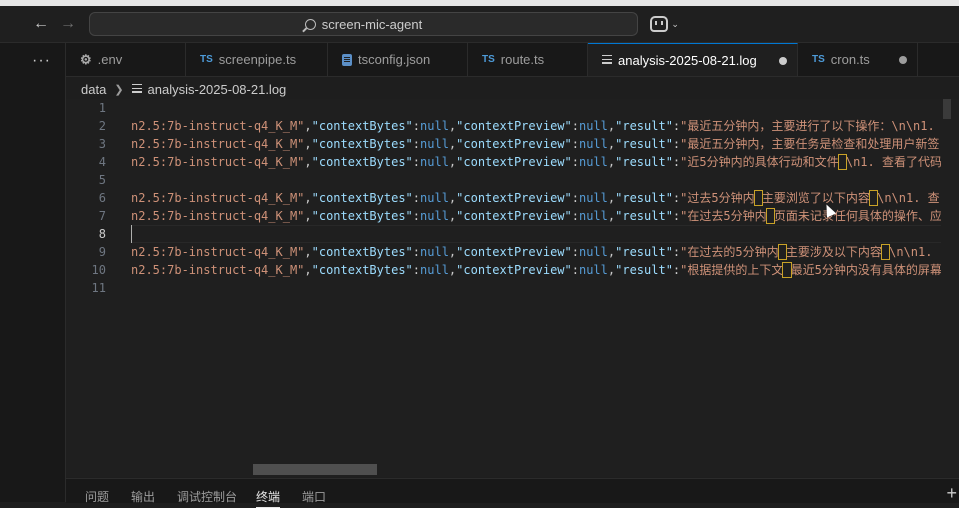  Describe the element at coordinates (102, 252) in the screenshot. I see `line-number: 9` at that location.